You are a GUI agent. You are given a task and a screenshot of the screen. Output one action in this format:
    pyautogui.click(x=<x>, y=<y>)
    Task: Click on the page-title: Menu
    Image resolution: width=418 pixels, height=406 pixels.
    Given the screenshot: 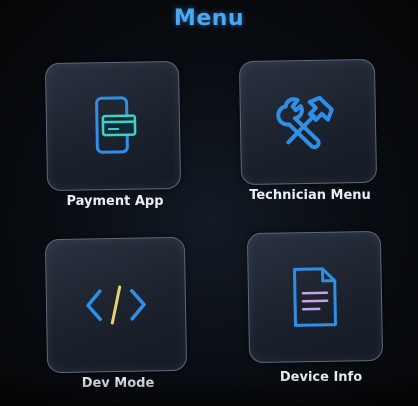 What is the action you would take?
    pyautogui.click(x=209, y=18)
    